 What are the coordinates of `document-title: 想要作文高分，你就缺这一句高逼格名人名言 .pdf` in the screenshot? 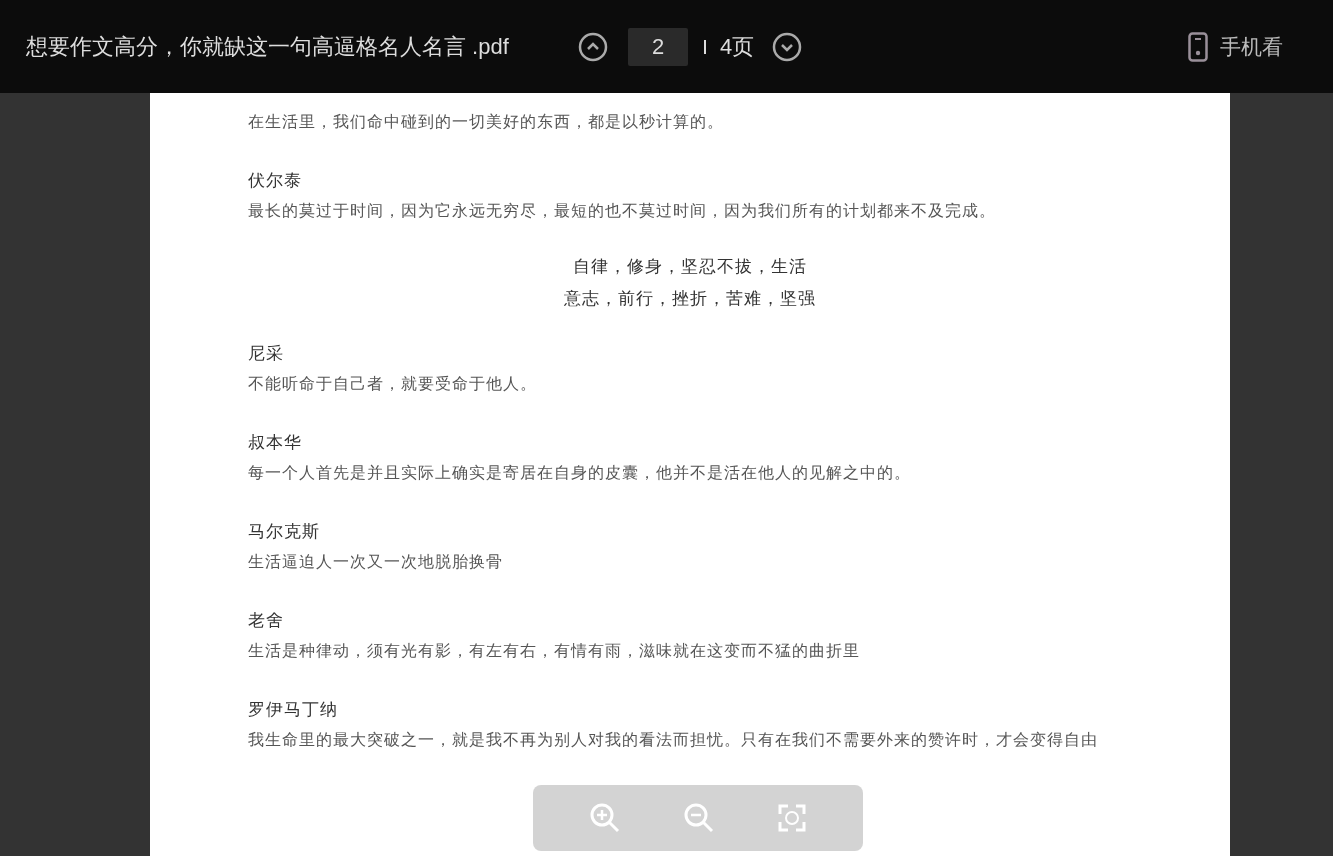 It's located at (268, 46).